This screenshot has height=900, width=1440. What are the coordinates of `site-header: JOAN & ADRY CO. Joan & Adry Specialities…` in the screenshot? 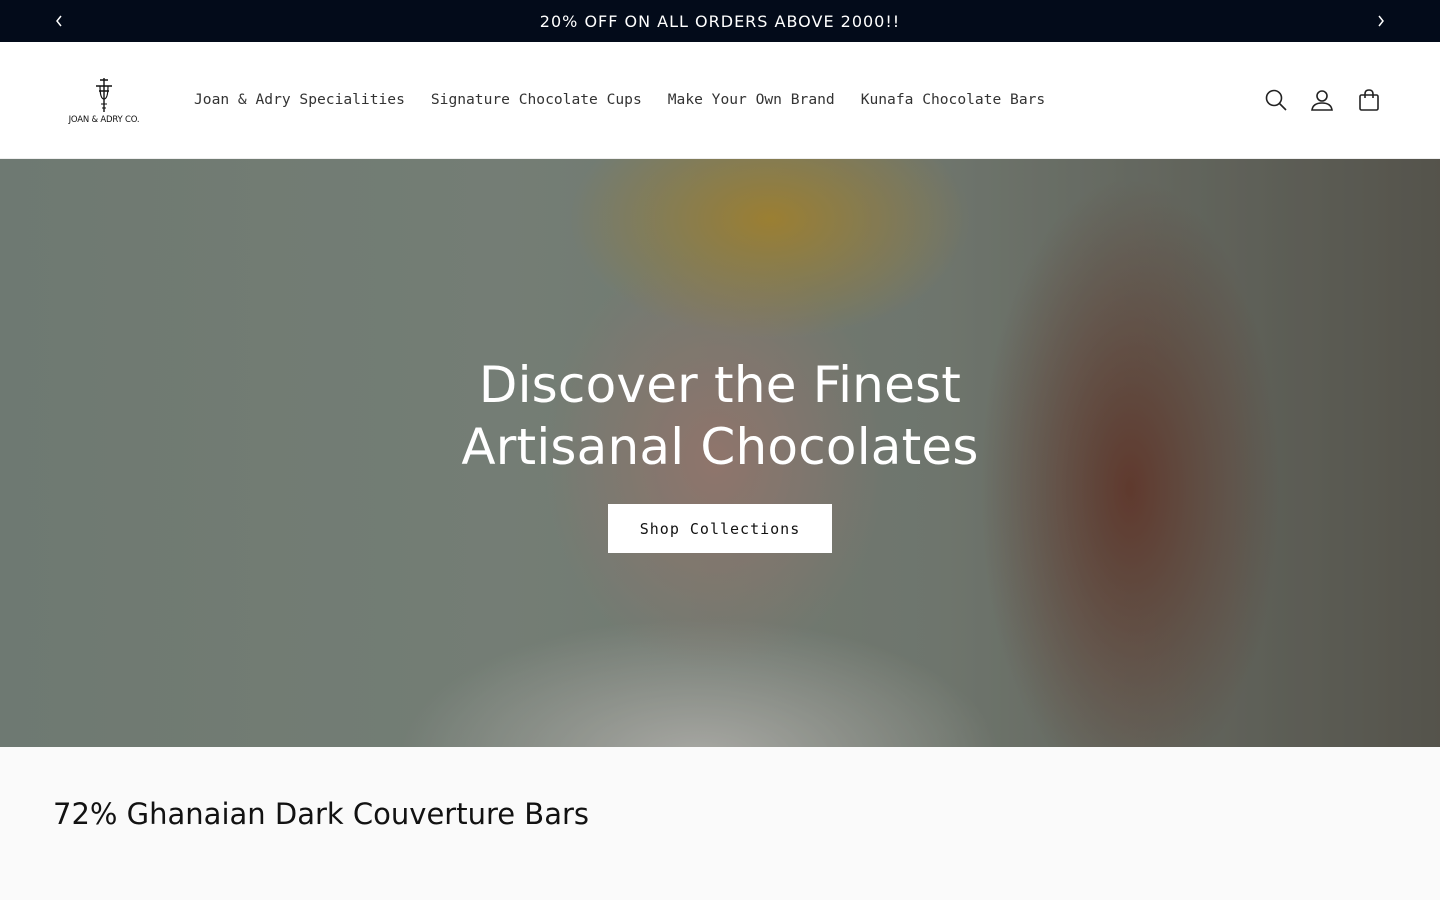 It's located at (720, 100).